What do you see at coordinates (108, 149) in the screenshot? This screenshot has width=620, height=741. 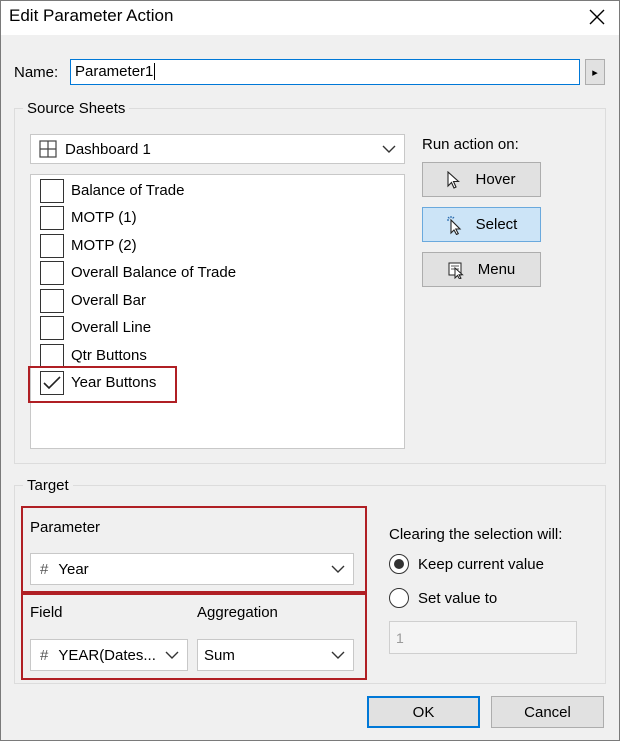 I see `sheet-dropdown-value: Dashboard 1` at bounding box center [108, 149].